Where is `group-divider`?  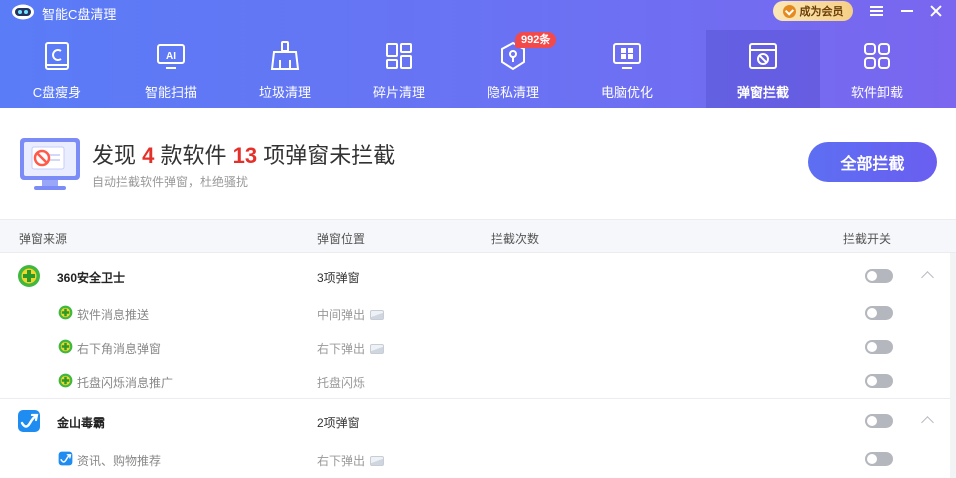 group-divider is located at coordinates (478, 398).